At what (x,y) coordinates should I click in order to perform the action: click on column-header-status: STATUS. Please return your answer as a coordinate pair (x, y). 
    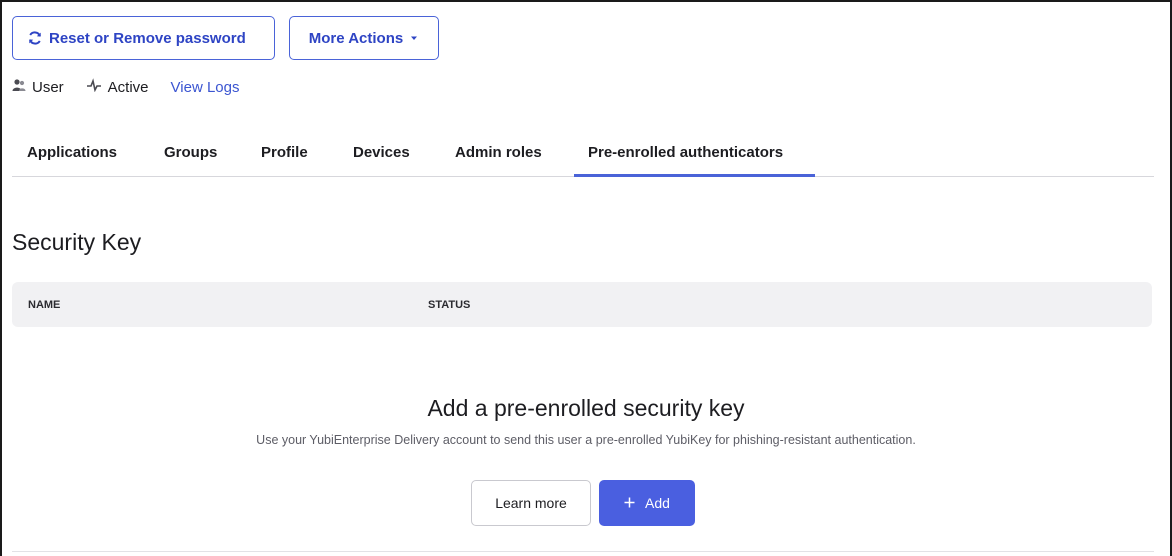
    Looking at the image, I should click on (449, 305).